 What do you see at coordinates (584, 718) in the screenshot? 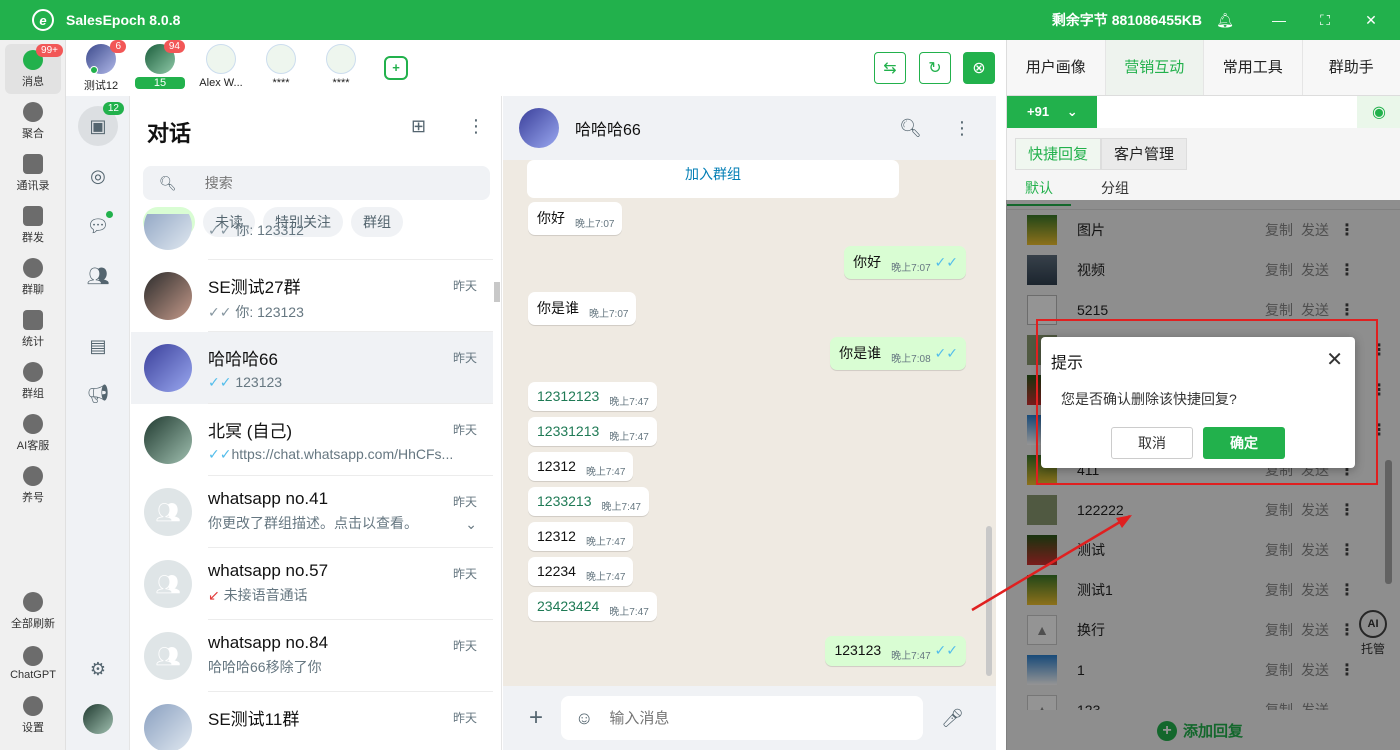
I see `sticker-icon: ☺` at bounding box center [584, 718].